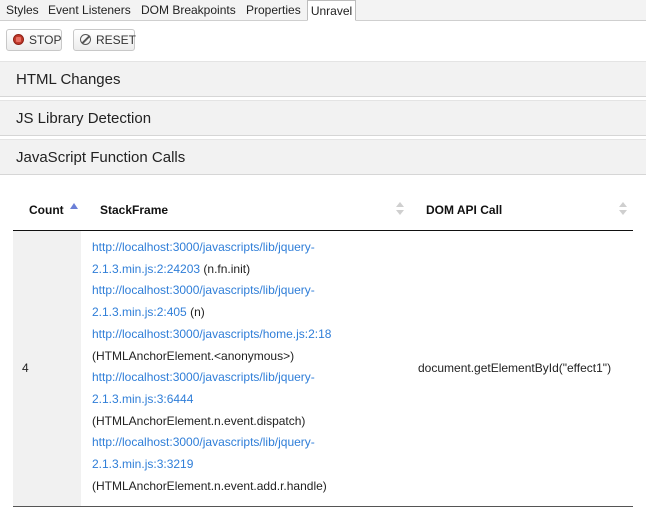 This screenshot has width=646, height=515. I want to click on column-header-dom-api-call: DOM API Call, so click(464, 210).